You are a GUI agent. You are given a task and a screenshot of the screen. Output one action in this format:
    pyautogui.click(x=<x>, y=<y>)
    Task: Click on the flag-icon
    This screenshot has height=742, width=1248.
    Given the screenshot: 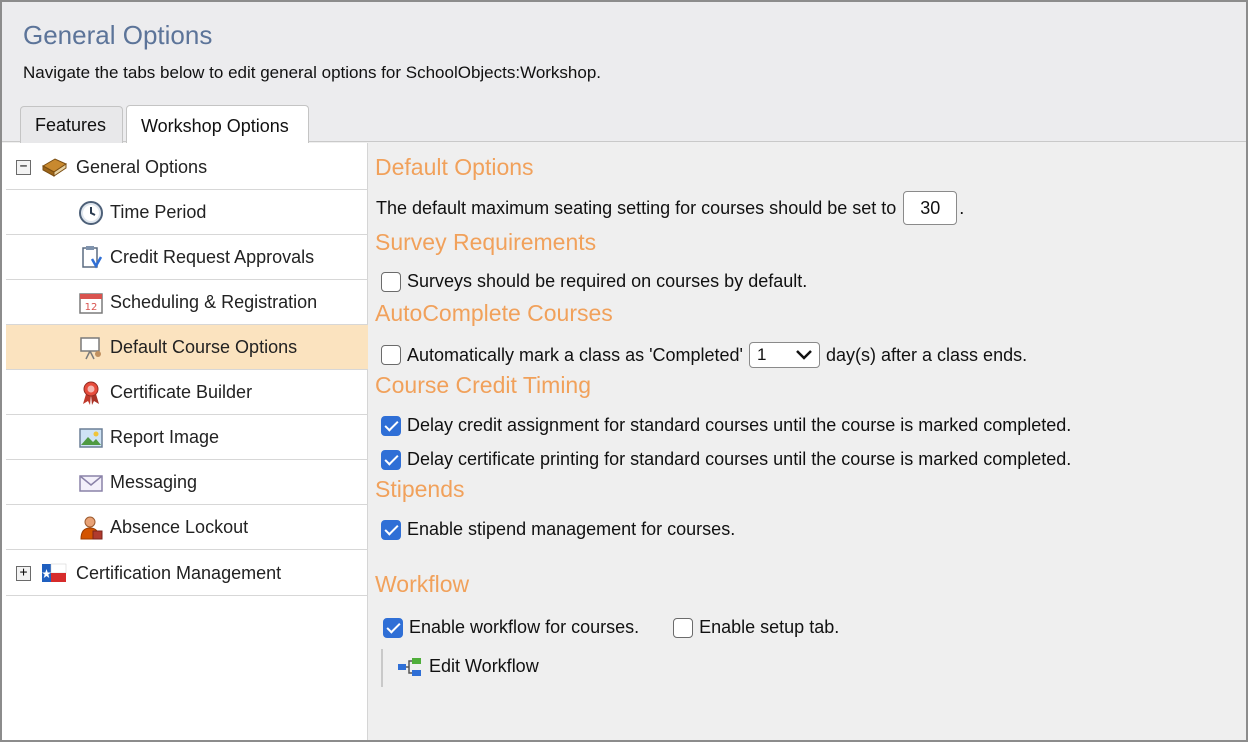 What is the action you would take?
    pyautogui.click(x=54, y=572)
    